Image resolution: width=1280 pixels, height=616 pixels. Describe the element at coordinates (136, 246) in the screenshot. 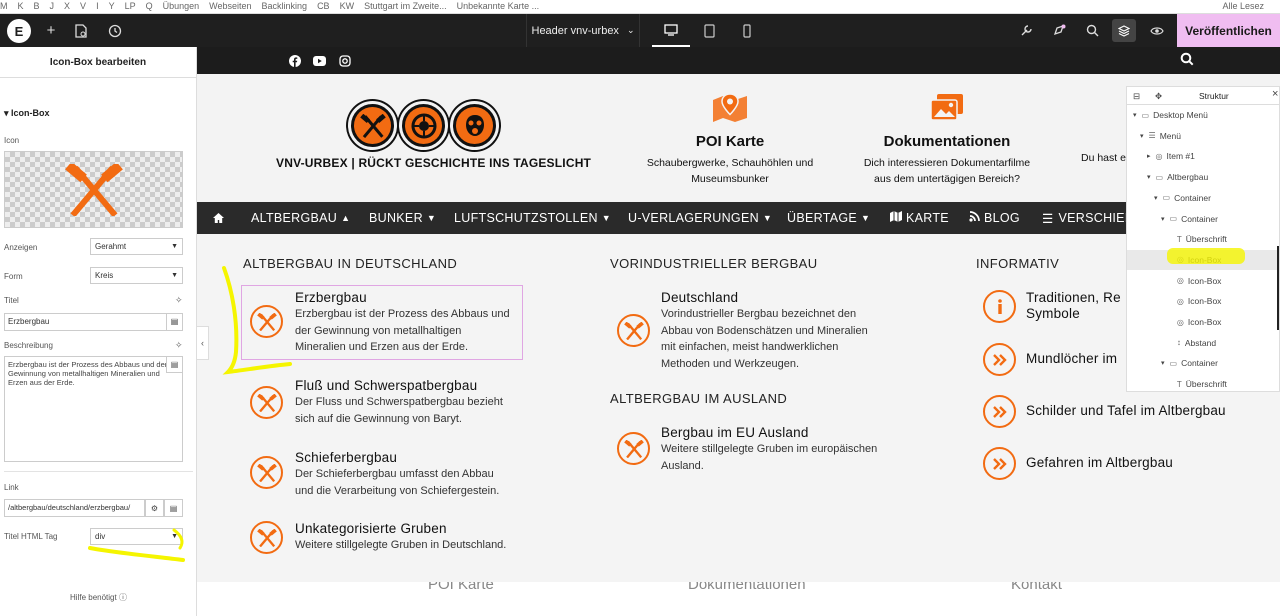

I see `view-select: Gerahmt ▼` at that location.